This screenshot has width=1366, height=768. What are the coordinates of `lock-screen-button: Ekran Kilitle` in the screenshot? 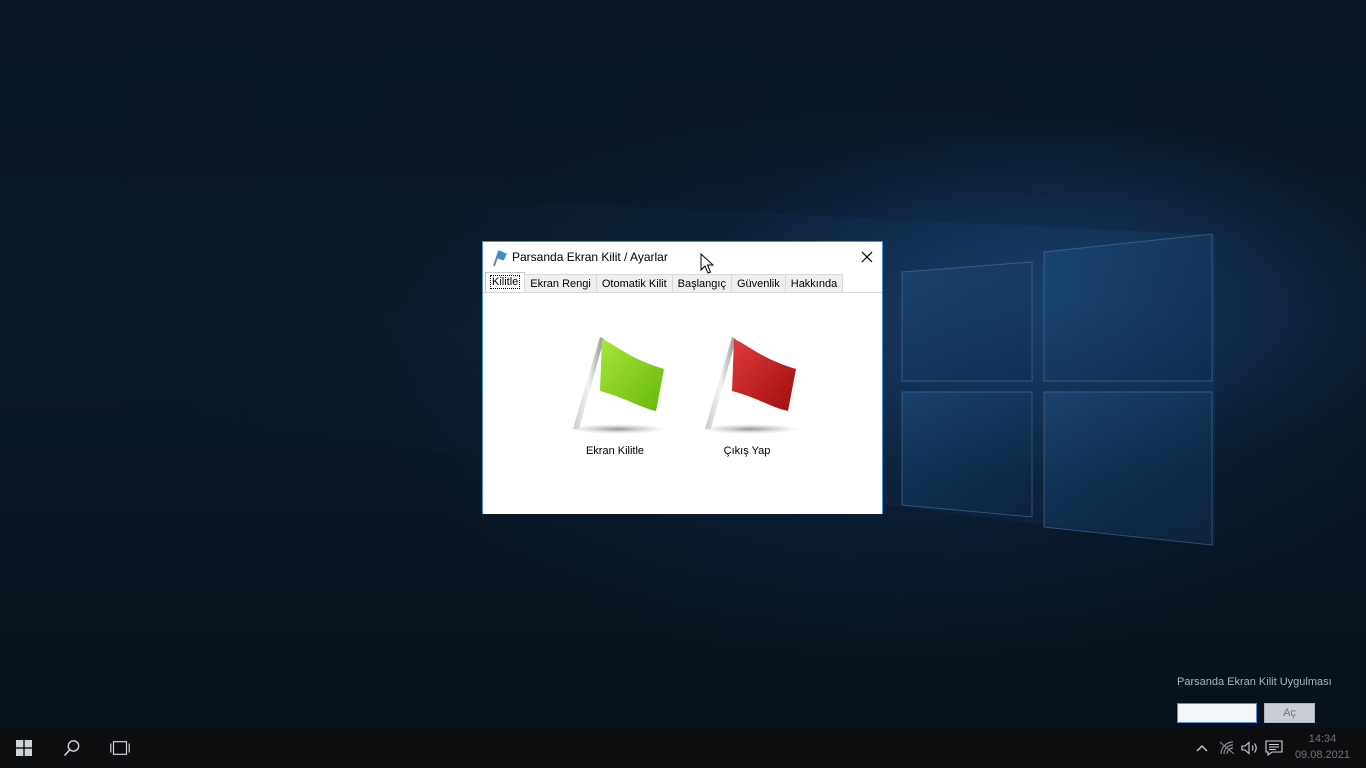 It's located at (615, 402).